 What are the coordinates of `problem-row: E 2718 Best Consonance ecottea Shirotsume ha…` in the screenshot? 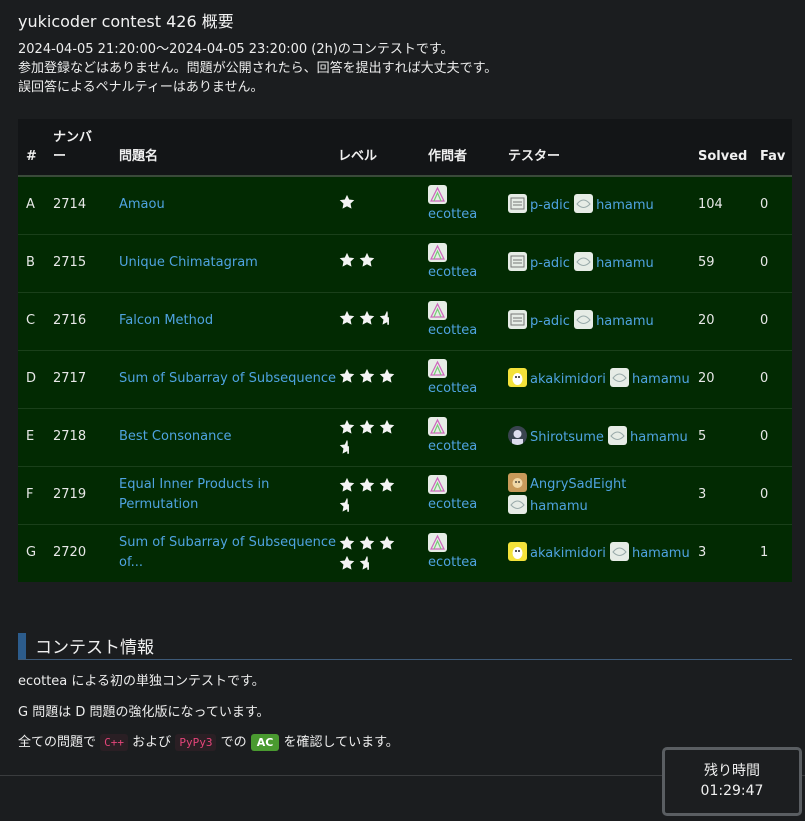 It's located at (405, 436).